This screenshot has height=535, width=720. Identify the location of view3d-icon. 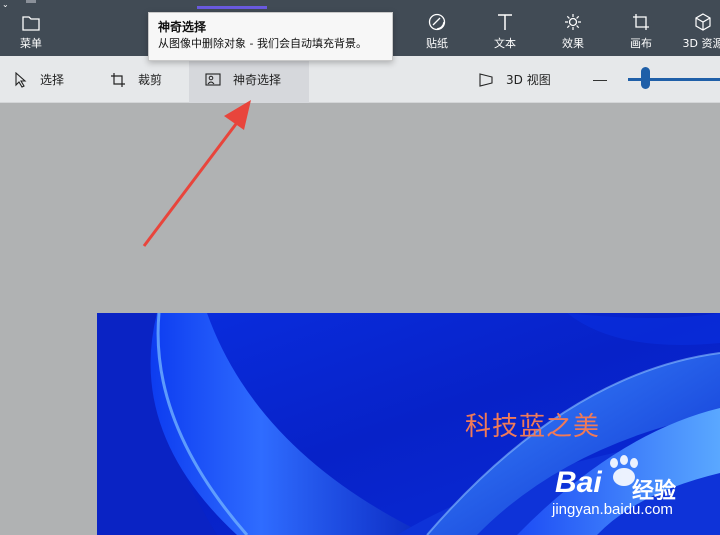
(486, 79).